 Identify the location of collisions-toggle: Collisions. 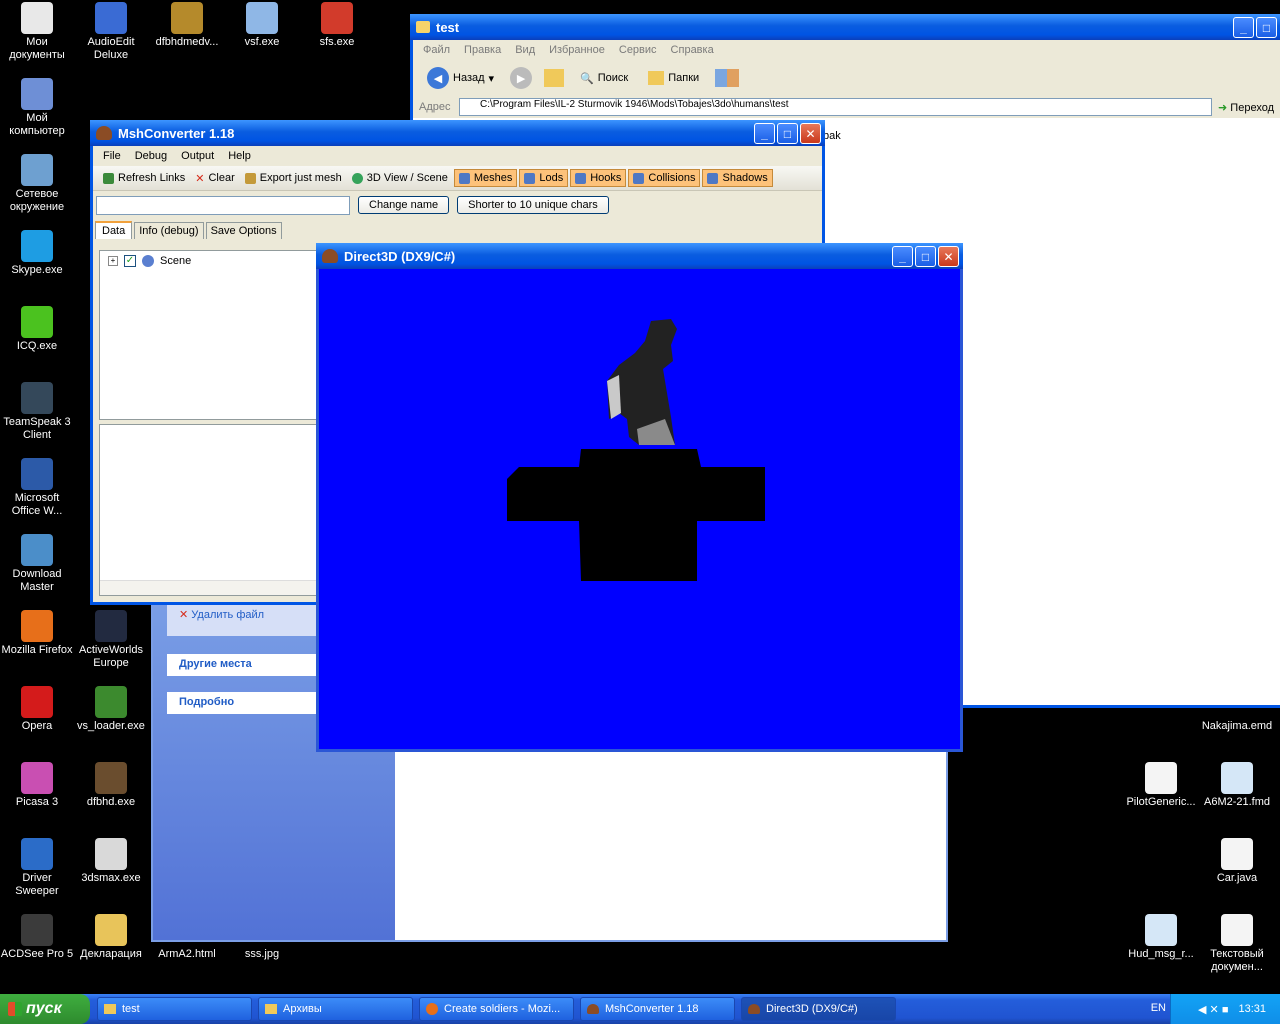
(664, 178).